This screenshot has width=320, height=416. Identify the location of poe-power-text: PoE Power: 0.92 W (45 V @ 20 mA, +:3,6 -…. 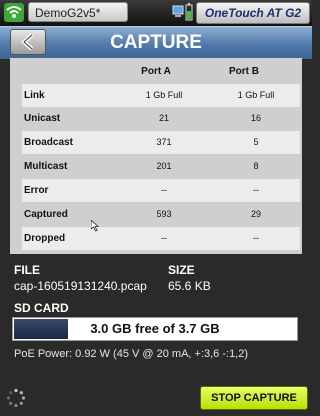
(131, 354).